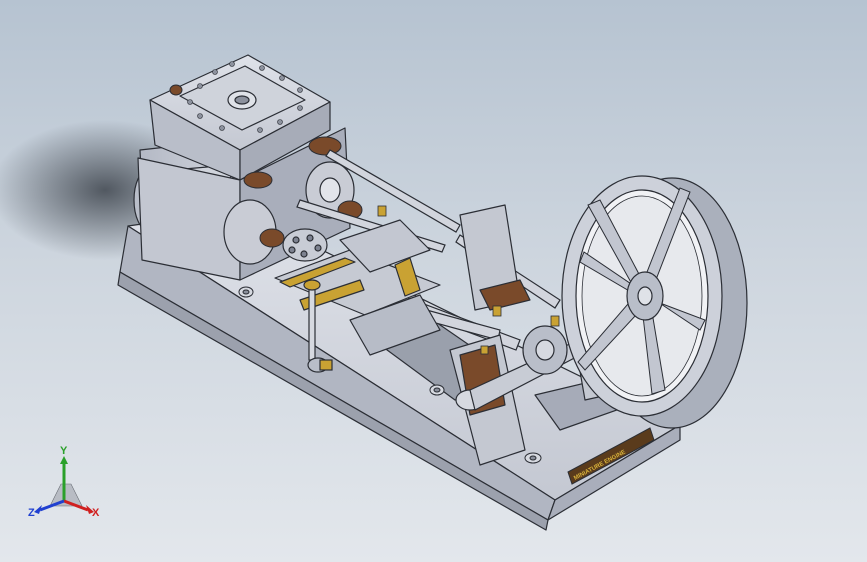 Image resolution: width=867 pixels, height=562 pixels. Describe the element at coordinates (96, 513) in the screenshot. I see `x-axis-label: X` at that location.